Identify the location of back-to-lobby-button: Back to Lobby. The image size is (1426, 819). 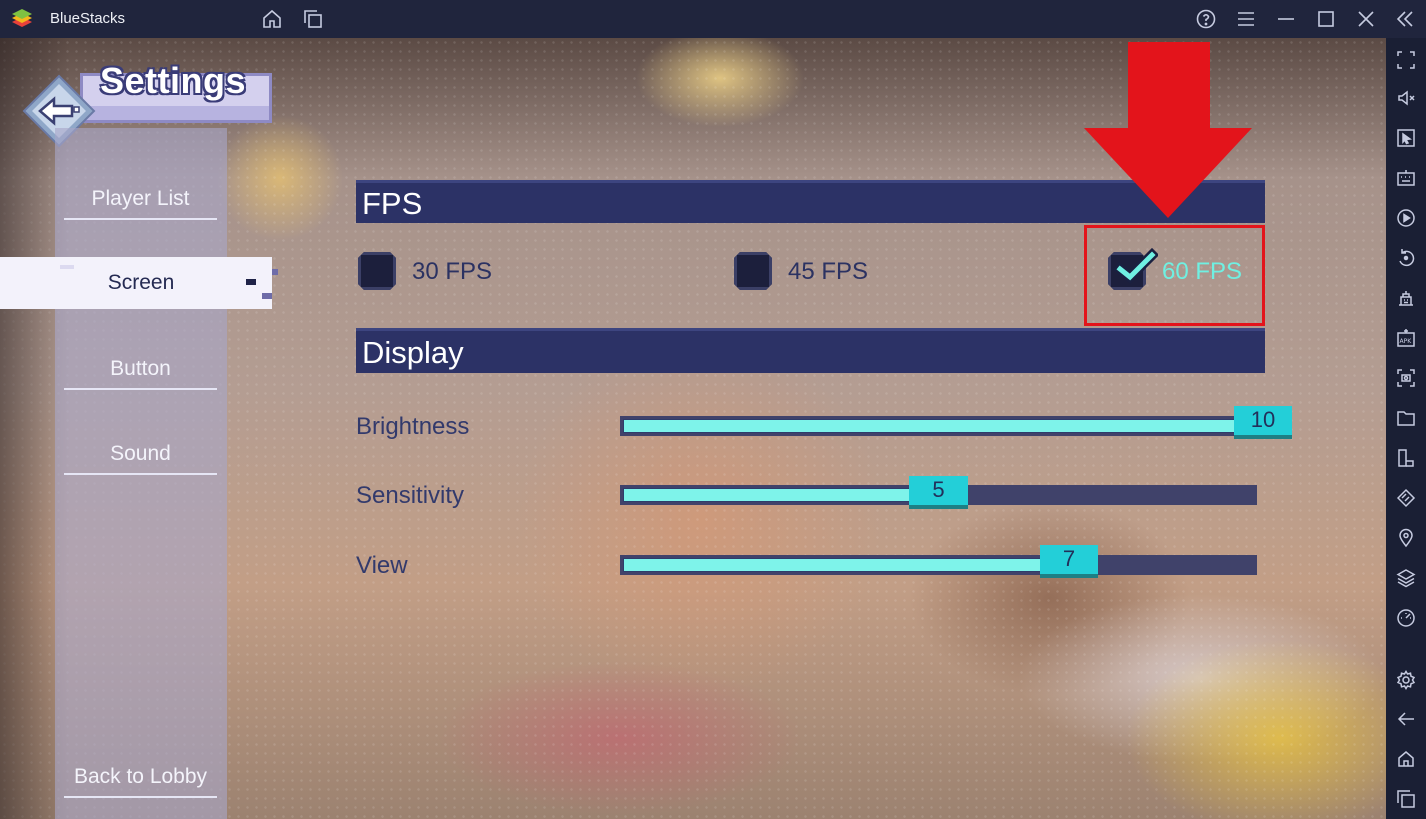
(140, 780).